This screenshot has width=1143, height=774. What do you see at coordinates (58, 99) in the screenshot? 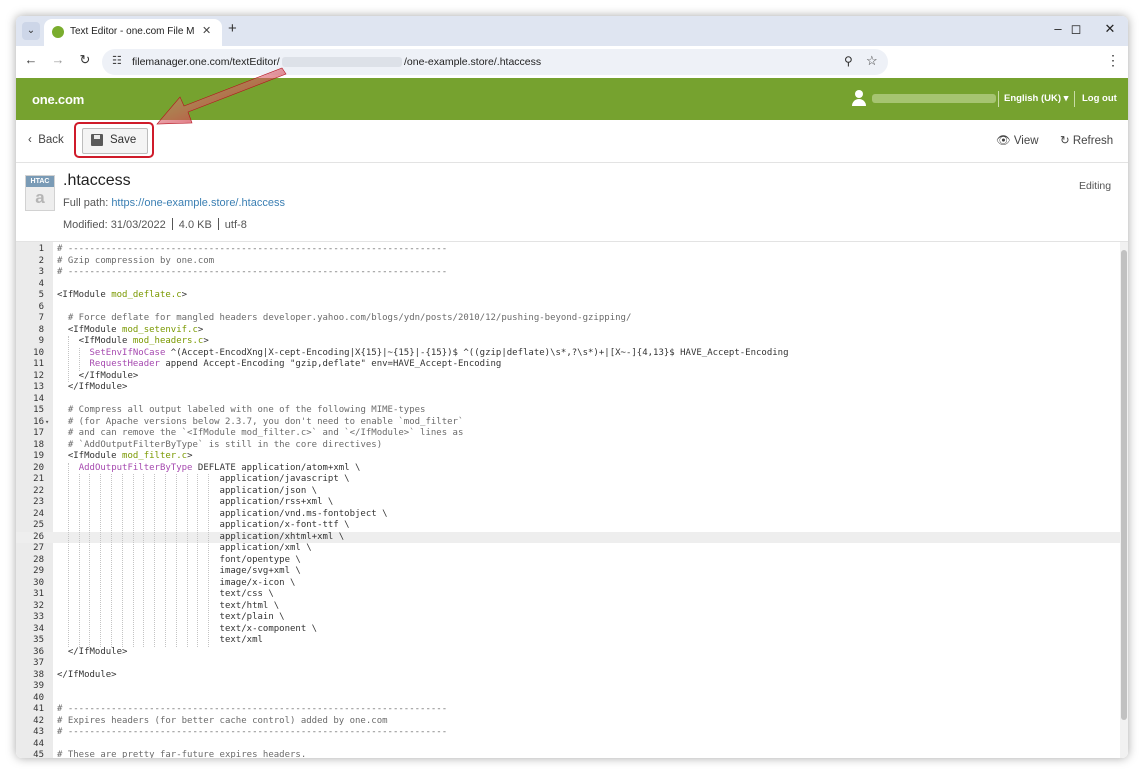
I see `one-com-logo: one.com` at bounding box center [58, 99].